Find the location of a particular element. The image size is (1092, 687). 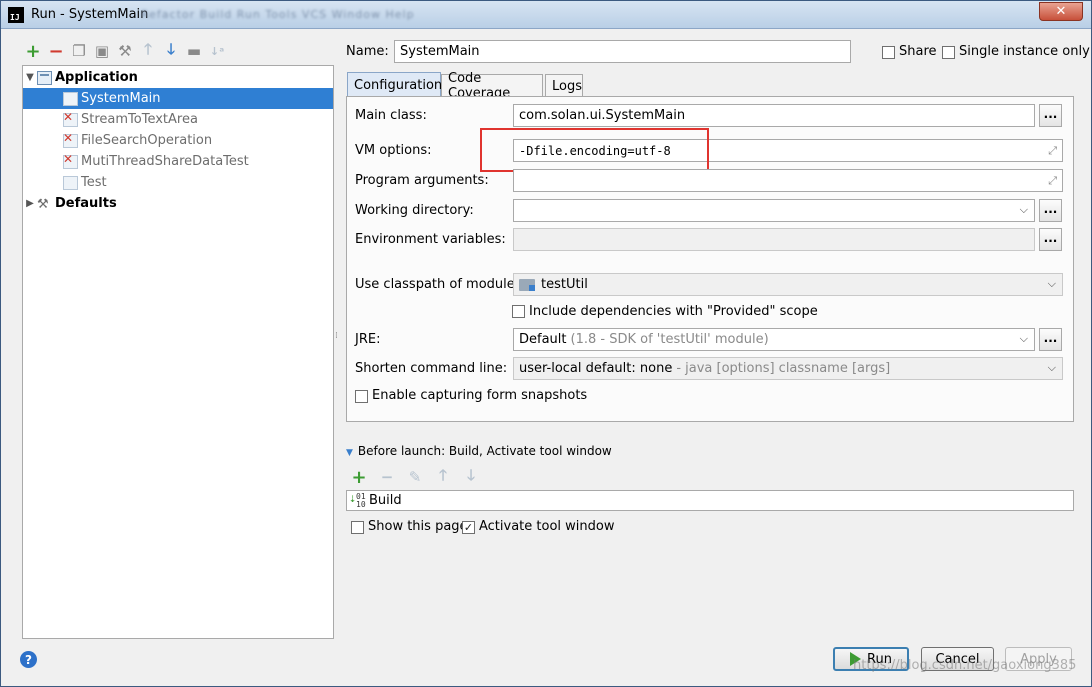

tree-item-mutithreadsharedatatest: ✕ MutiThreadShareDataTest is located at coordinates (178, 161).